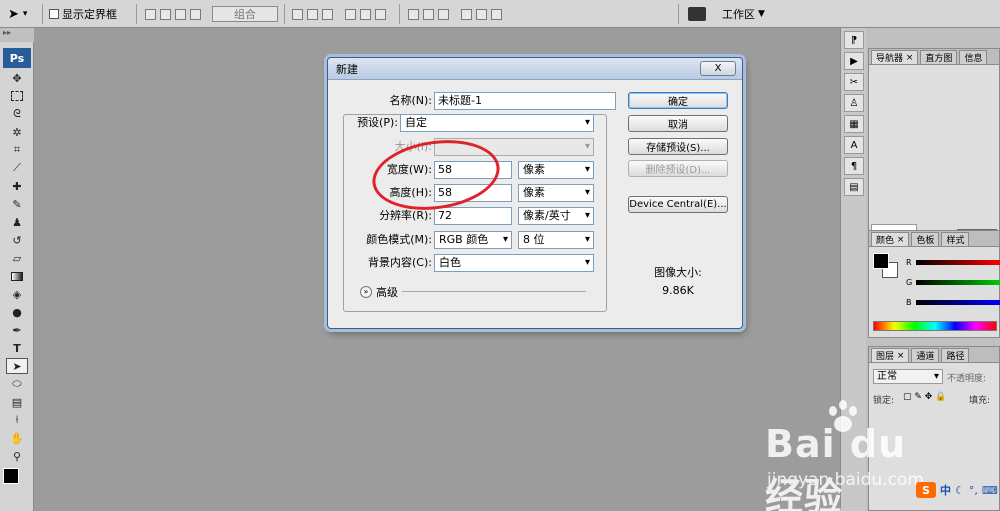  What do you see at coordinates (951, 262) in the screenshot?
I see `red-slider: R 0` at bounding box center [951, 262].